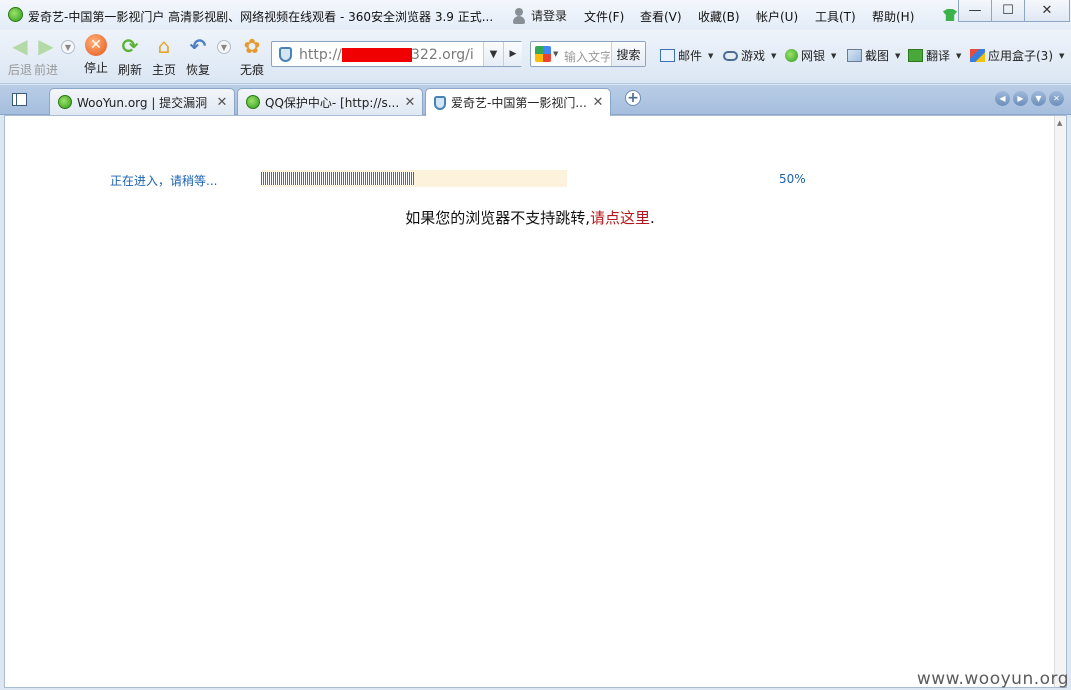 This screenshot has width=1071, height=690. Describe the element at coordinates (549, 16) in the screenshot. I see `login-label: 请登录` at that location.